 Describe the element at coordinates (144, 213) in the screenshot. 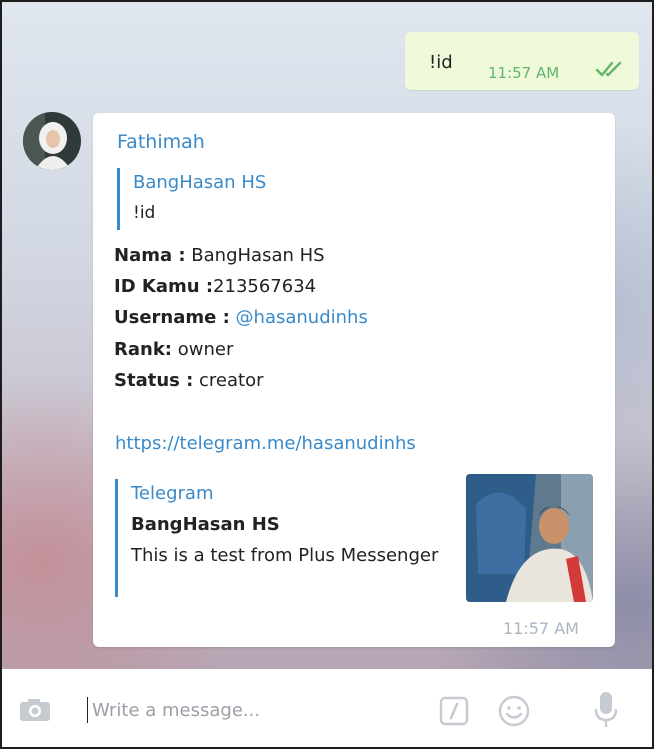

I see `reply-text: !id` at that location.